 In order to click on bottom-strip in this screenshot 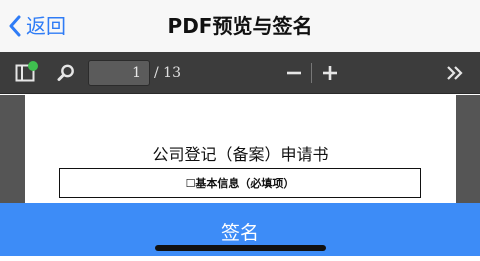, I will do `click(240, 258)`.